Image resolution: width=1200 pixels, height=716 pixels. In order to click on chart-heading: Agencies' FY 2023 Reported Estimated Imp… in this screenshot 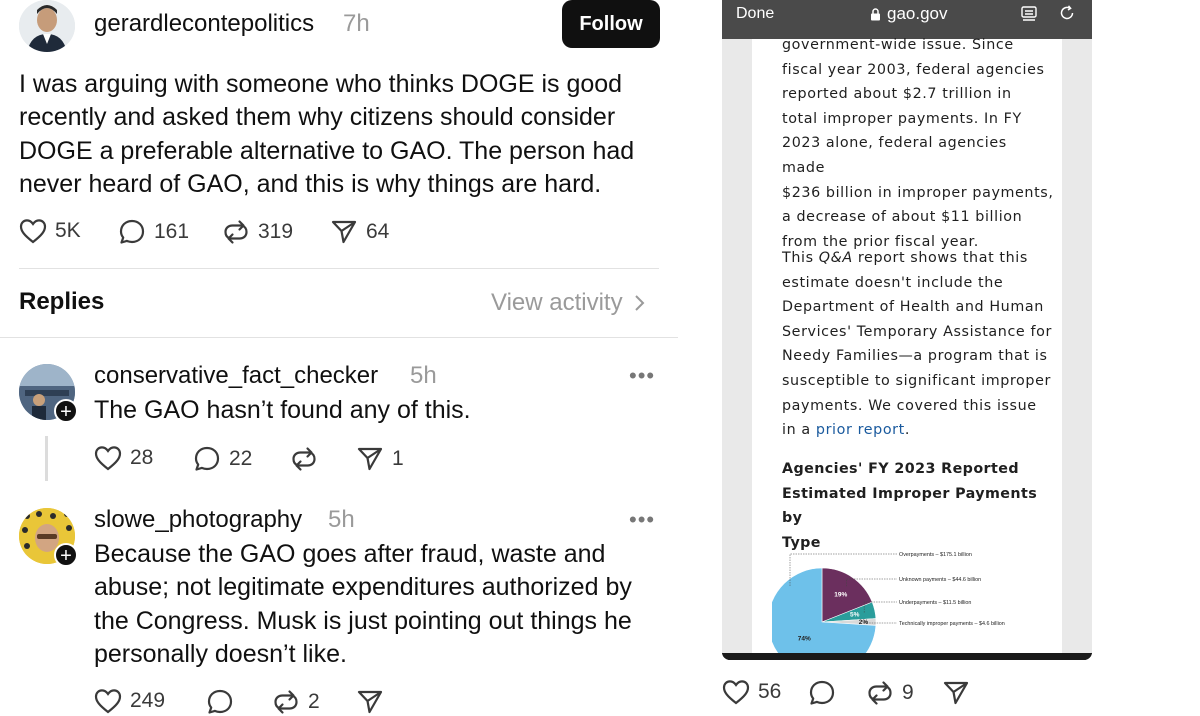, I will do `click(918, 506)`.